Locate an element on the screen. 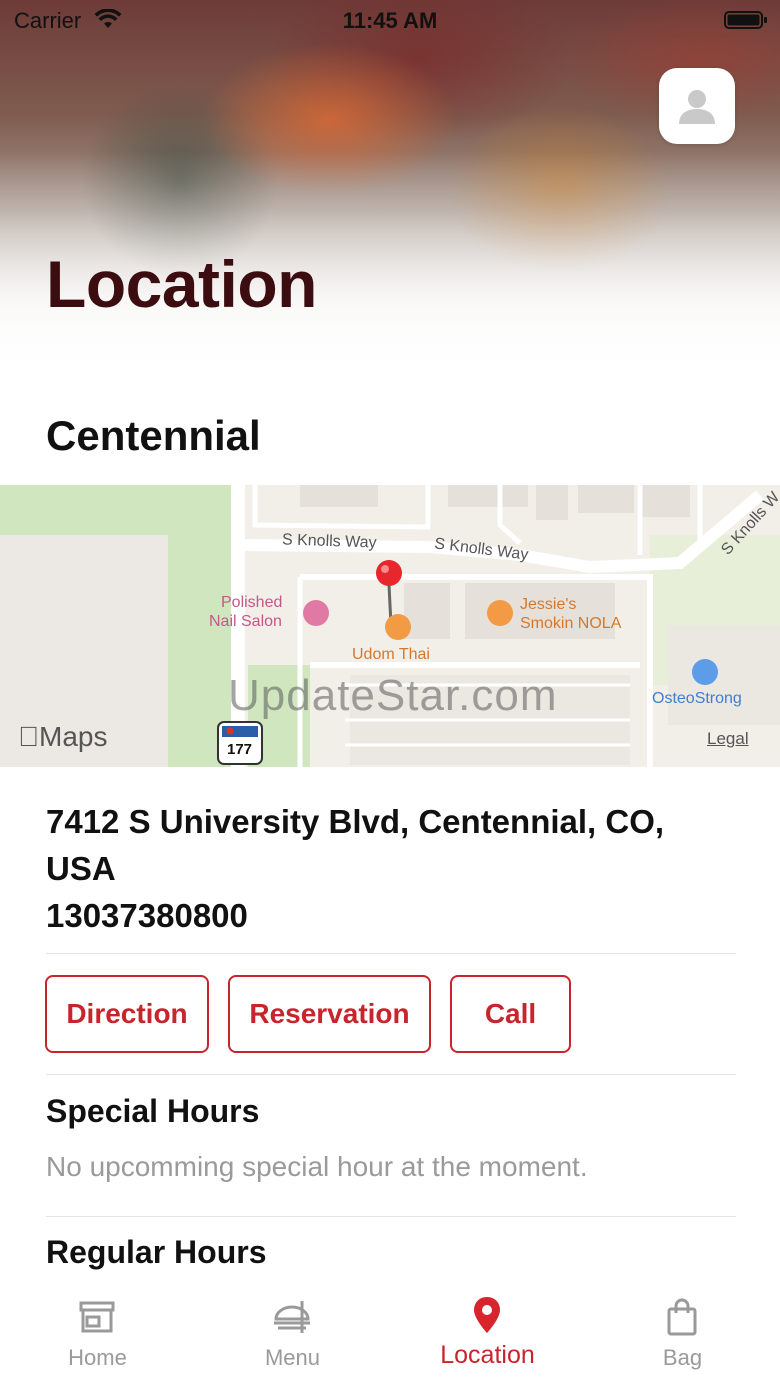 The height and width of the screenshot is (1387, 780). poi-bbq-label: Jessie's is located at coordinates (548, 604).